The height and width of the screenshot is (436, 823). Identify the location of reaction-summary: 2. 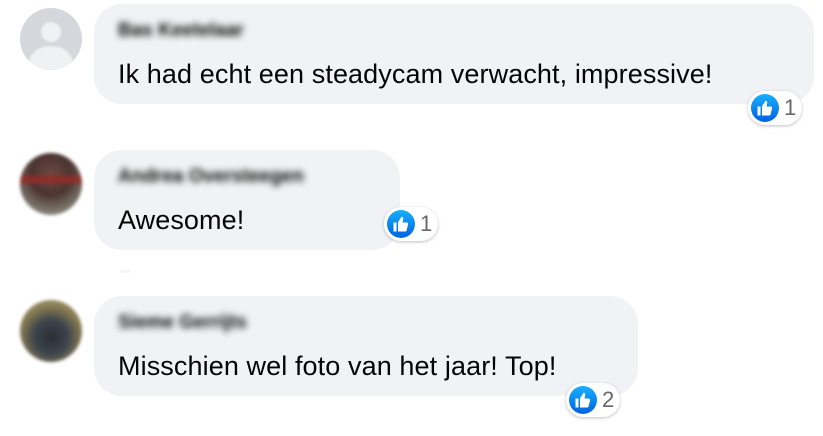
(593, 400).